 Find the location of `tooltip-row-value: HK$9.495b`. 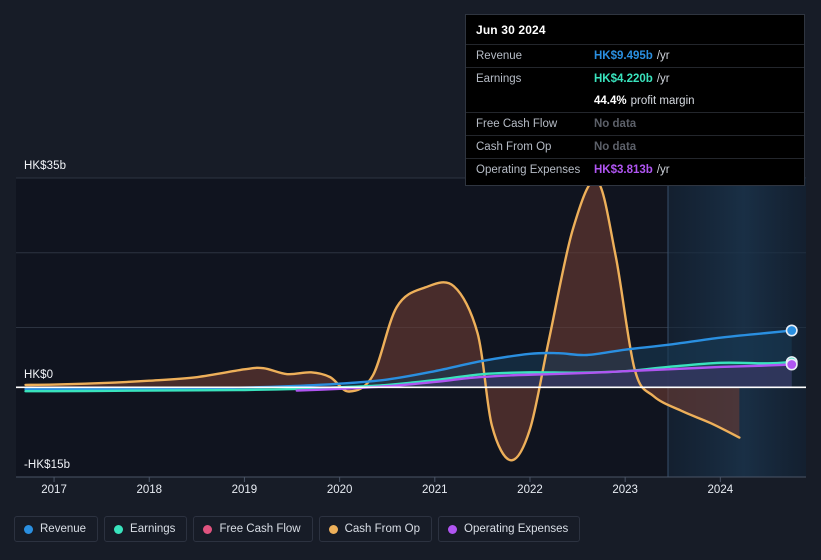

tooltip-row-value: HK$9.495b is located at coordinates (623, 56).